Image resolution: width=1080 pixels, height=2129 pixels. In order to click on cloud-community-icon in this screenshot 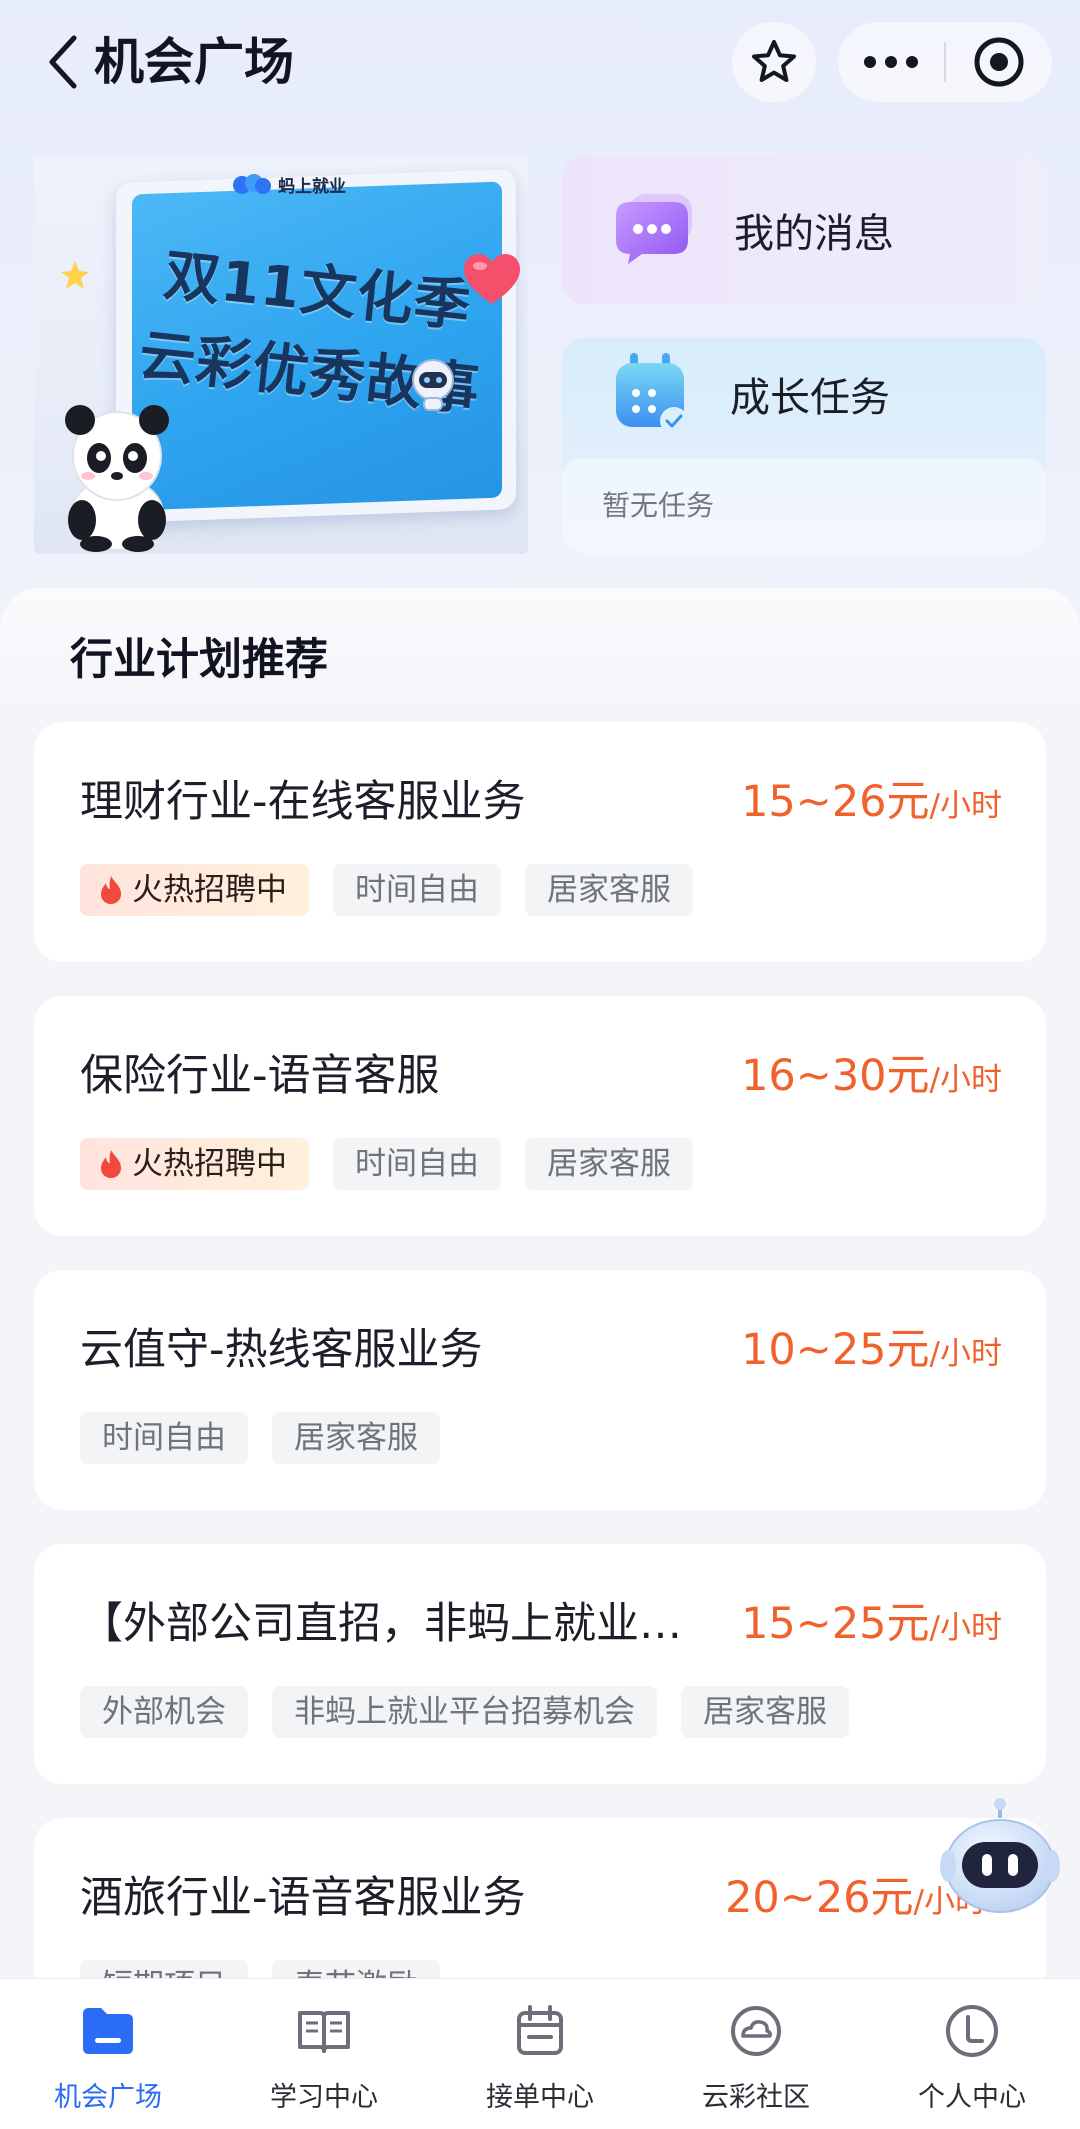, I will do `click(756, 2031)`.